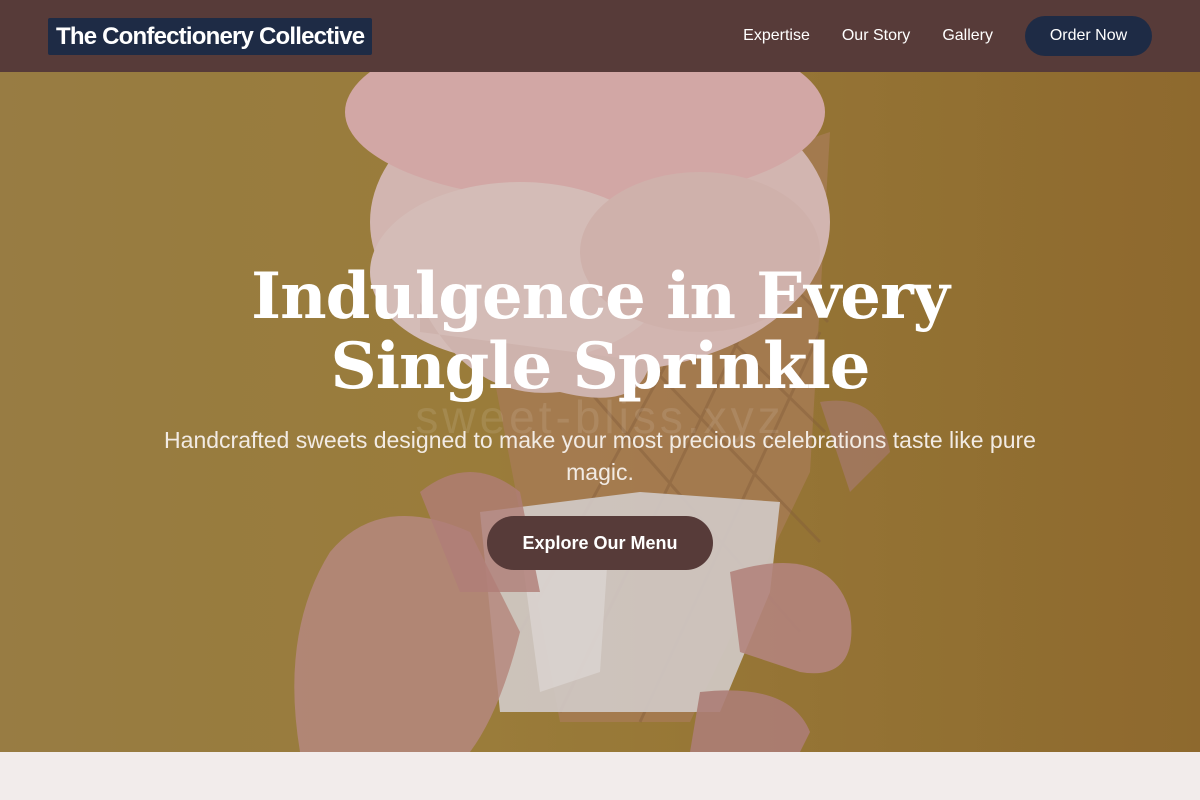 The width and height of the screenshot is (1200, 800). I want to click on nav-link-gallery: Gallery, so click(967, 36).